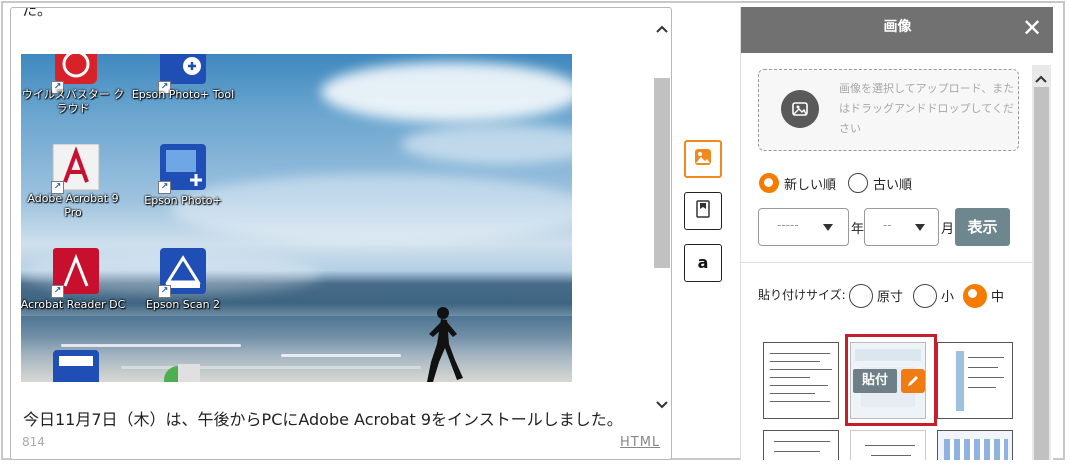 Image resolution: width=1070 pixels, height=465 pixels. Describe the element at coordinates (948, 229) in the screenshot. I see `month-suffix: 月` at that location.